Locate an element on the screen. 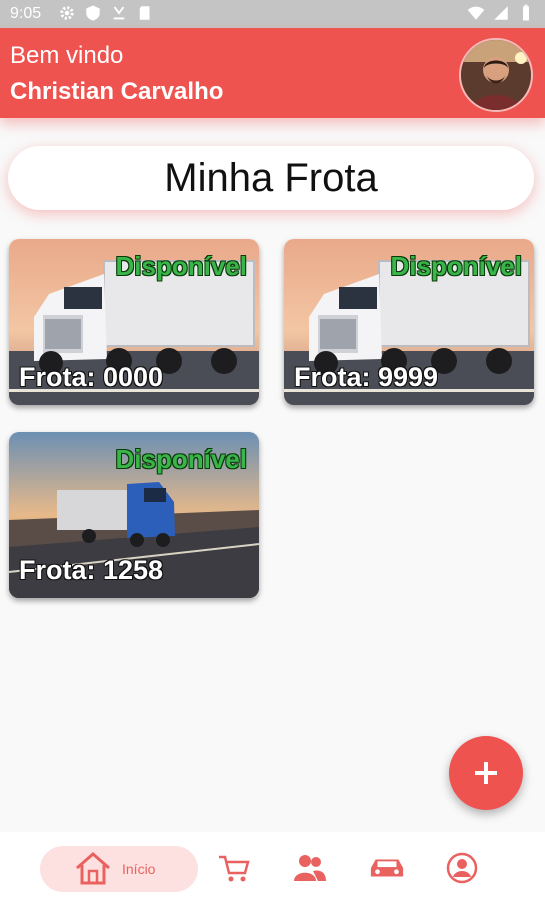 The height and width of the screenshot is (900, 545). gear-icon is located at coordinates (67, 13).